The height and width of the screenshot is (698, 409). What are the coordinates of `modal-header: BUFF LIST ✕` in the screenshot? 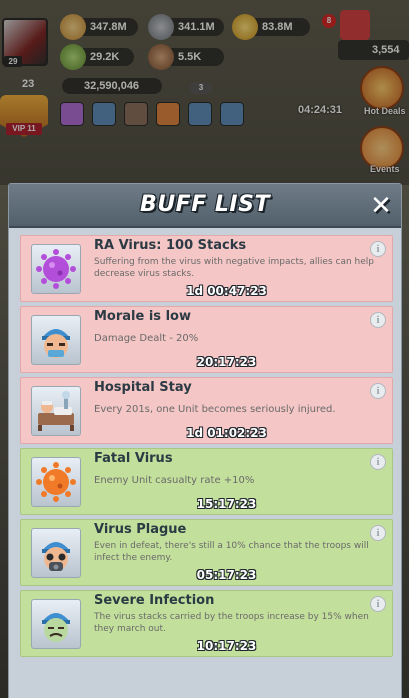 It's located at (205, 206).